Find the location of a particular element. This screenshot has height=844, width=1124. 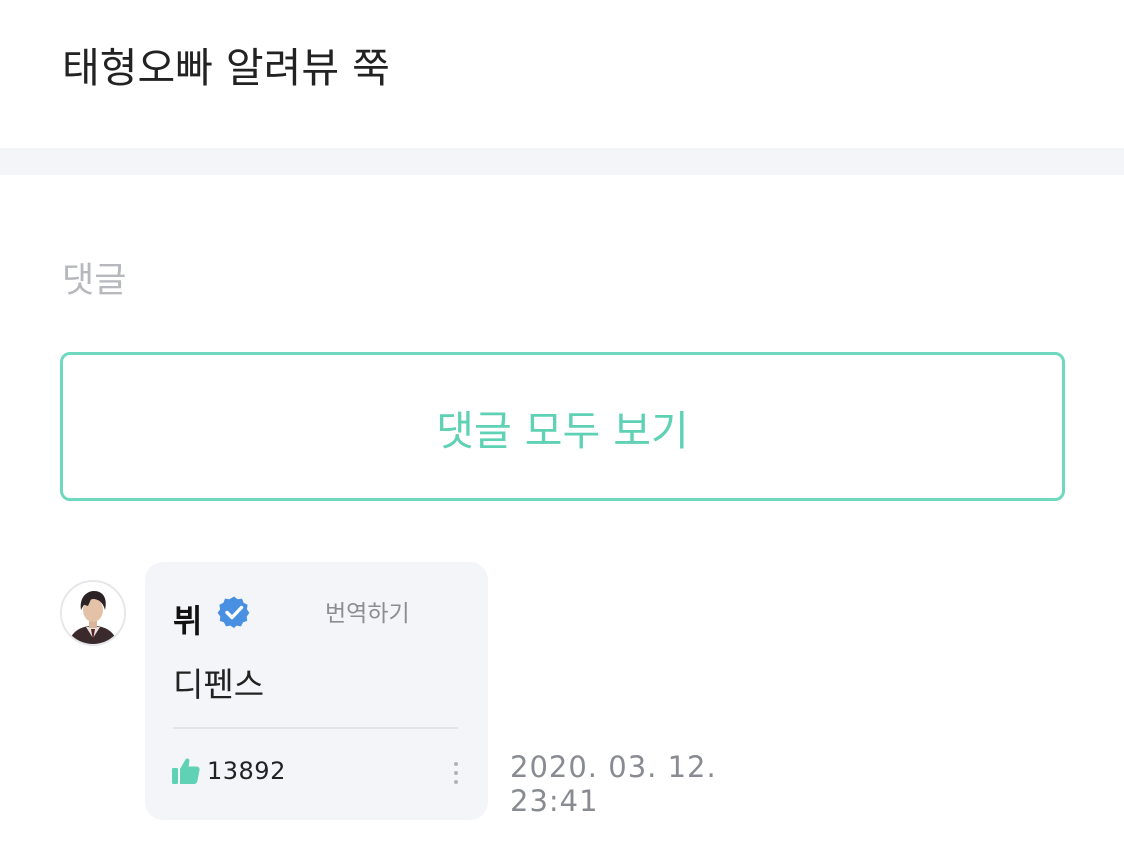

comments-heading: 댓글 is located at coordinates (94, 281).